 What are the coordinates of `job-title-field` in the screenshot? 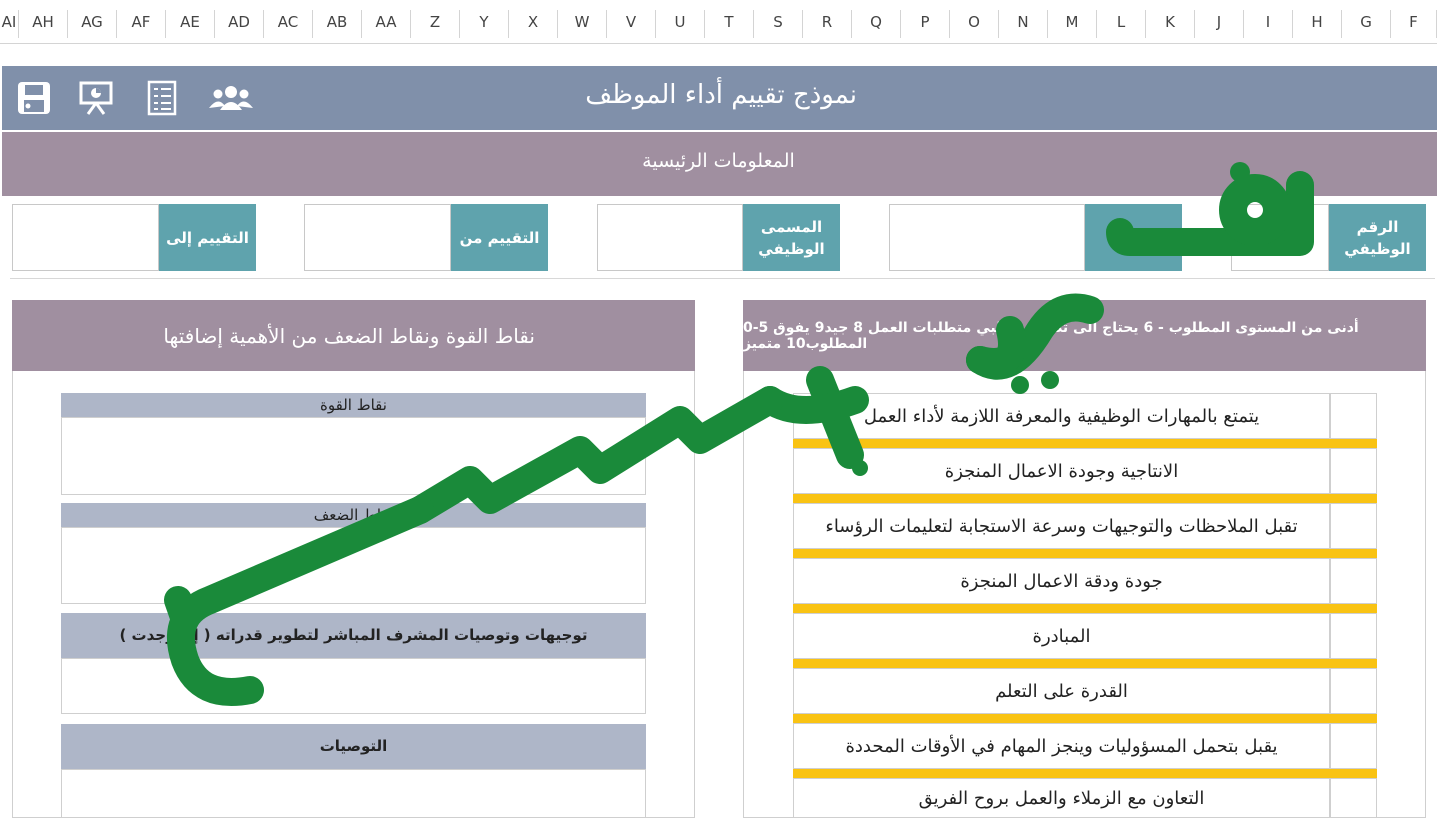 It's located at (670, 237).